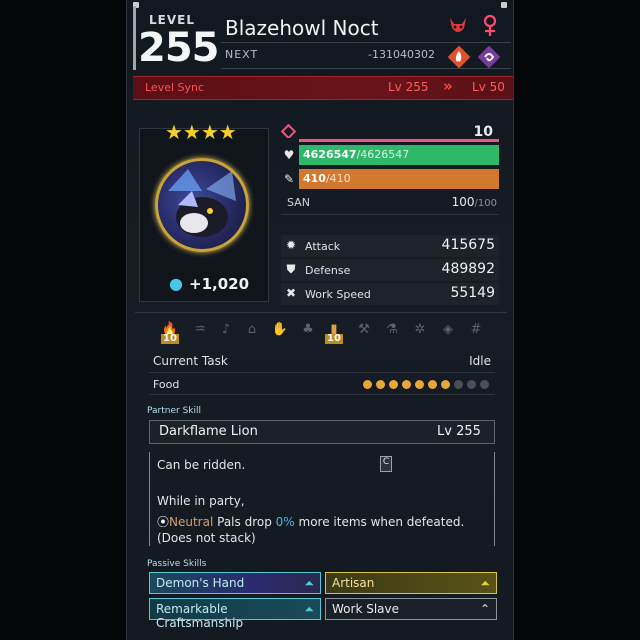 The height and width of the screenshot is (640, 640). I want to click on level-sync-to: Lv 50, so click(488, 87).